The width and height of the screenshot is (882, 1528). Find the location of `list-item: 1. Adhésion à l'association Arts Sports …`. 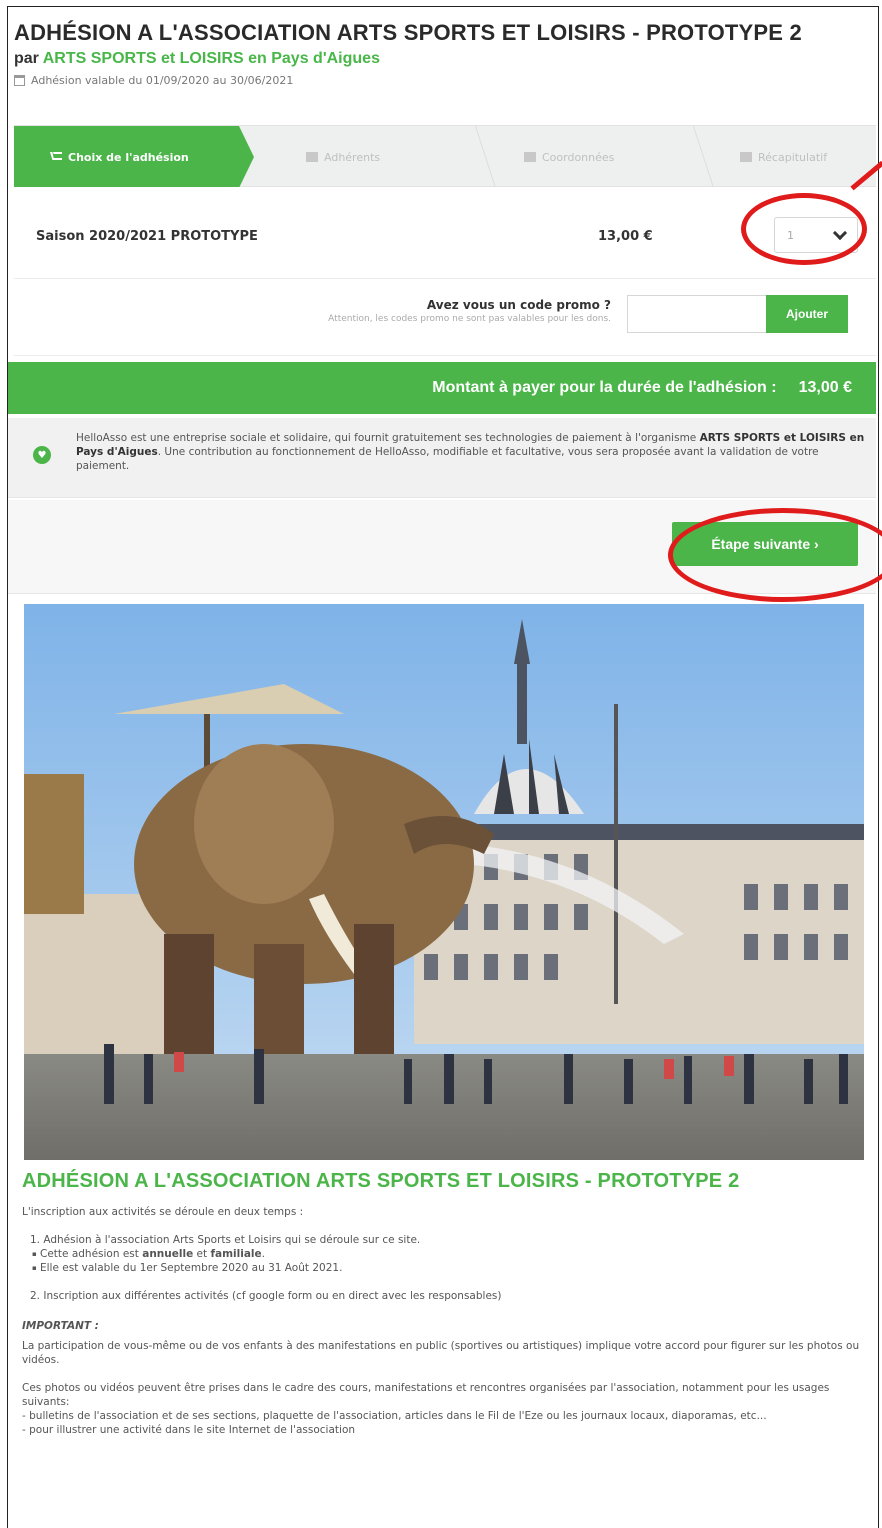

list-item: 1. Adhésion à l'association Arts Sports … is located at coordinates (225, 1240).